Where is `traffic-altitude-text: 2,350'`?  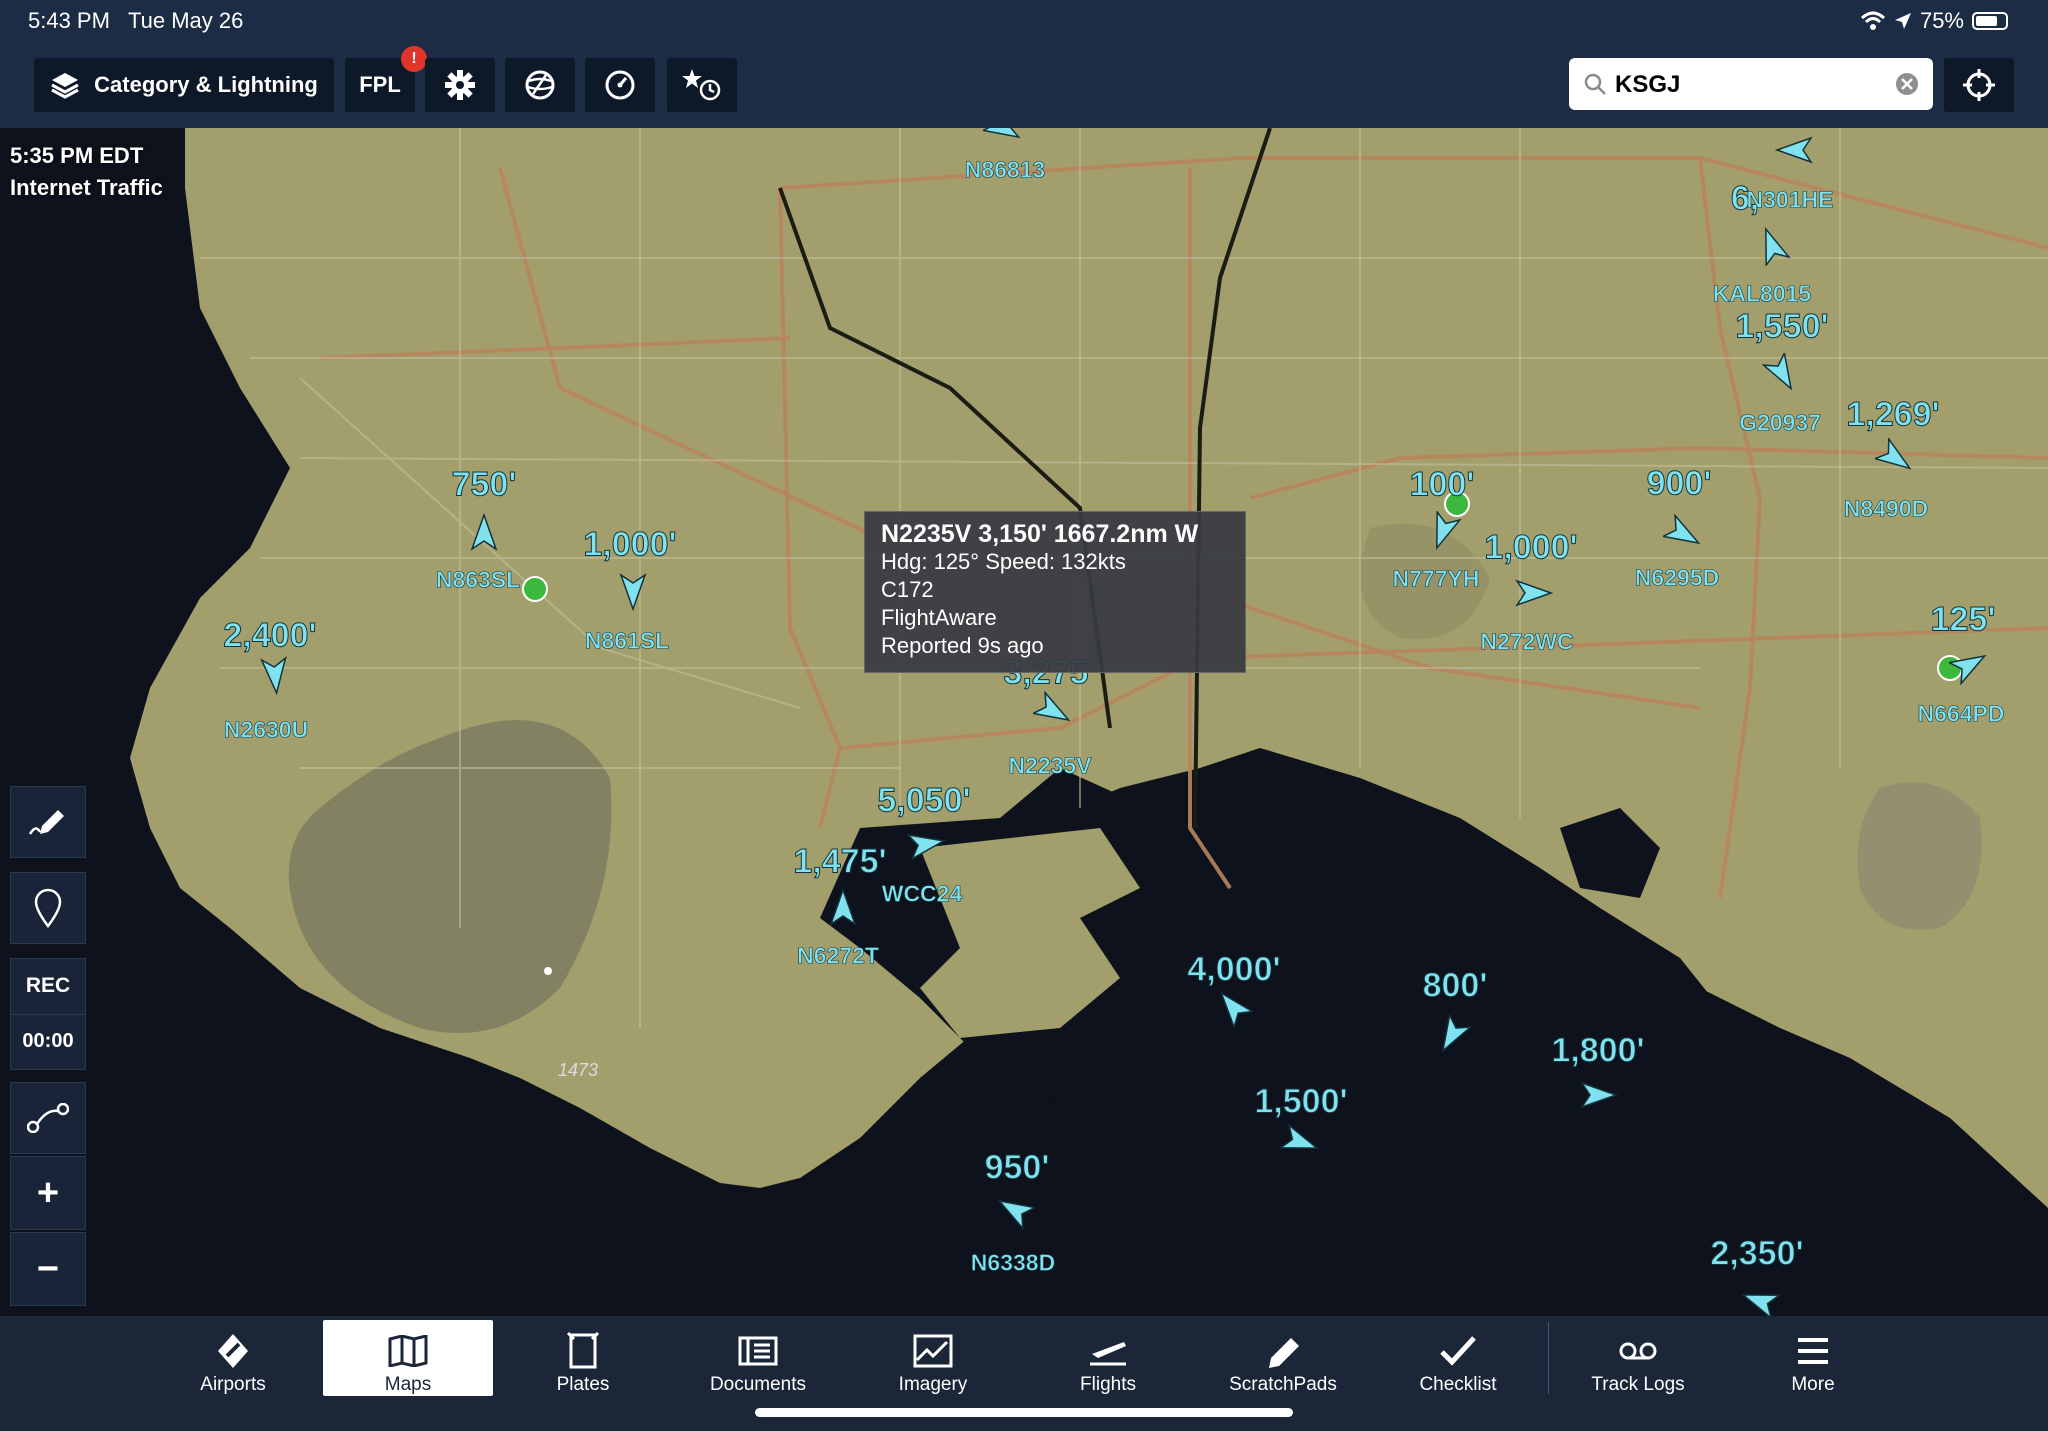 traffic-altitude-text: 2,350' is located at coordinates (1757, 1253).